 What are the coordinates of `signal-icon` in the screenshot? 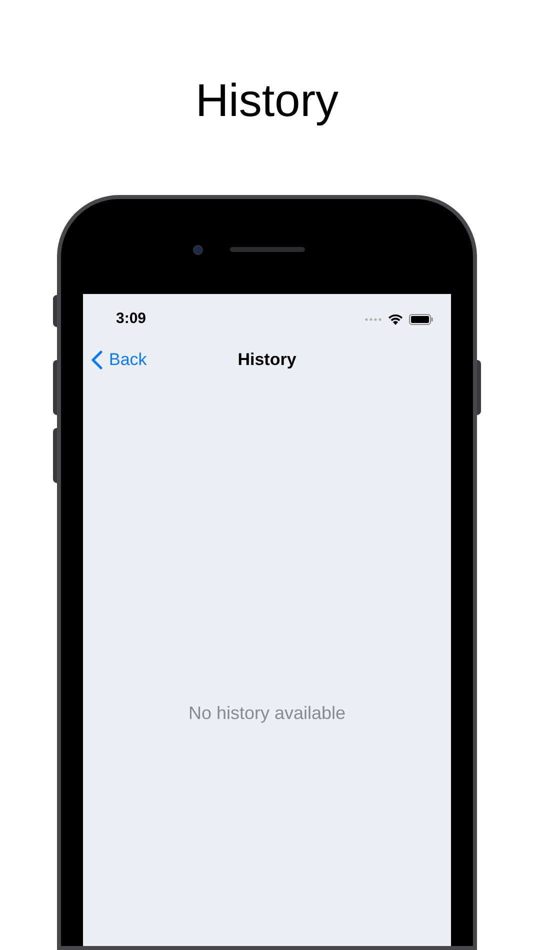 It's located at (373, 319).